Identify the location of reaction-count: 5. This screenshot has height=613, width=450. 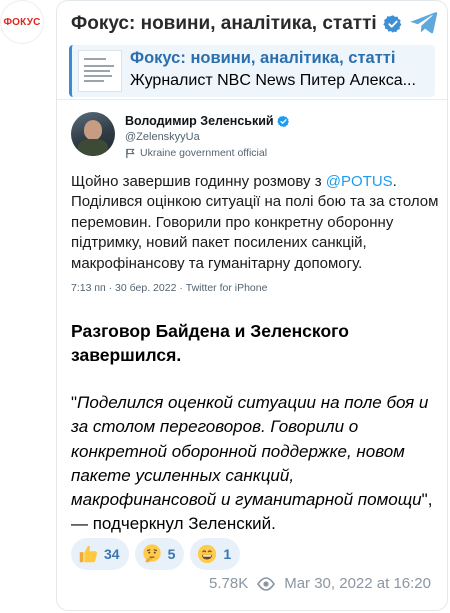
(171, 554).